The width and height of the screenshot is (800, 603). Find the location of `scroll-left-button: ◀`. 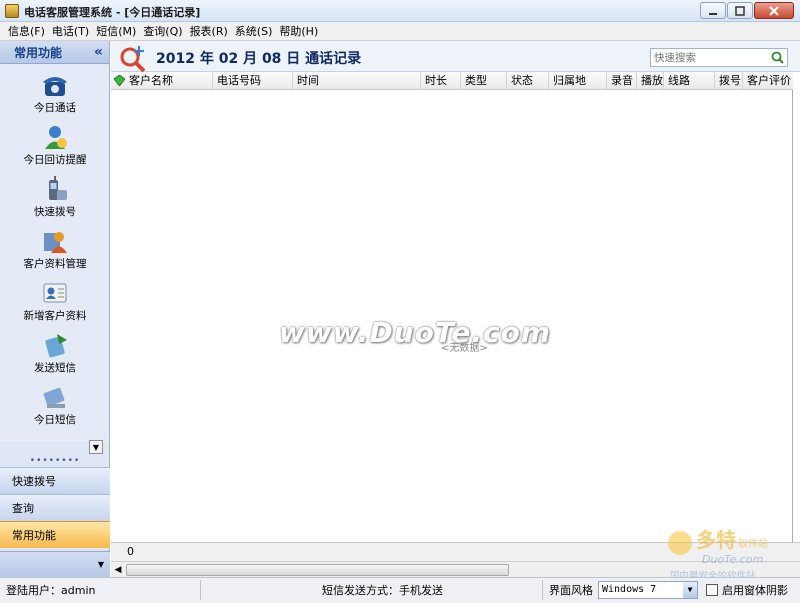

scroll-left-button: ◀ is located at coordinates (118, 570).